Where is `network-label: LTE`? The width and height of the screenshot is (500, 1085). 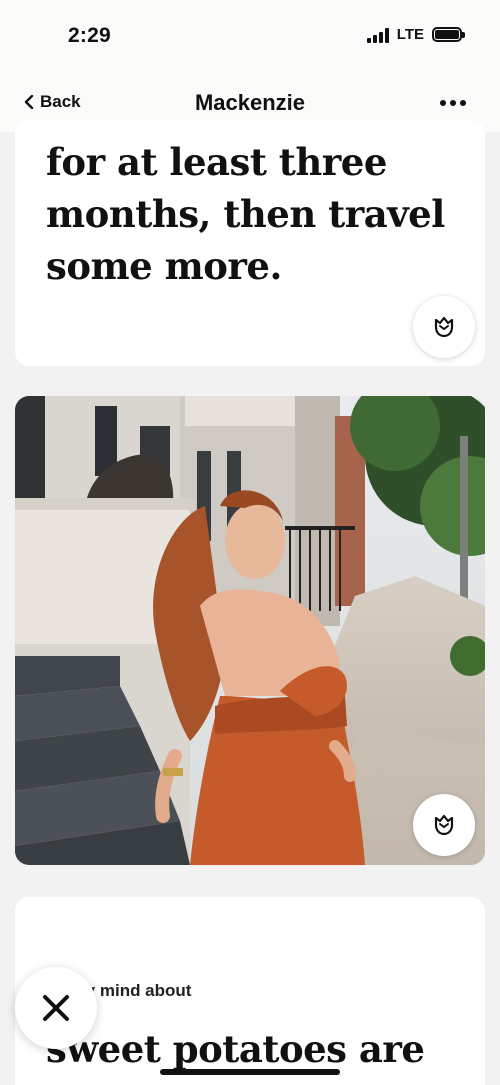 network-label: LTE is located at coordinates (410, 34).